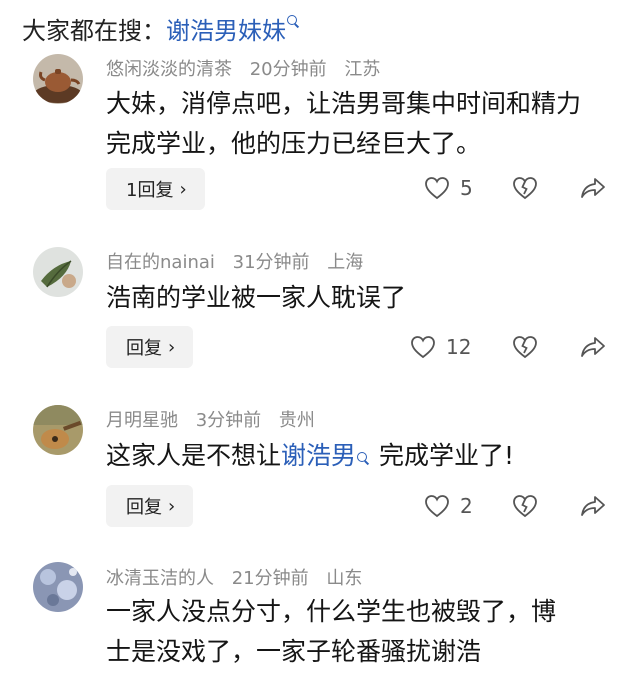 This screenshot has height=675, width=640. I want to click on comment-location: 江苏, so click(362, 69).